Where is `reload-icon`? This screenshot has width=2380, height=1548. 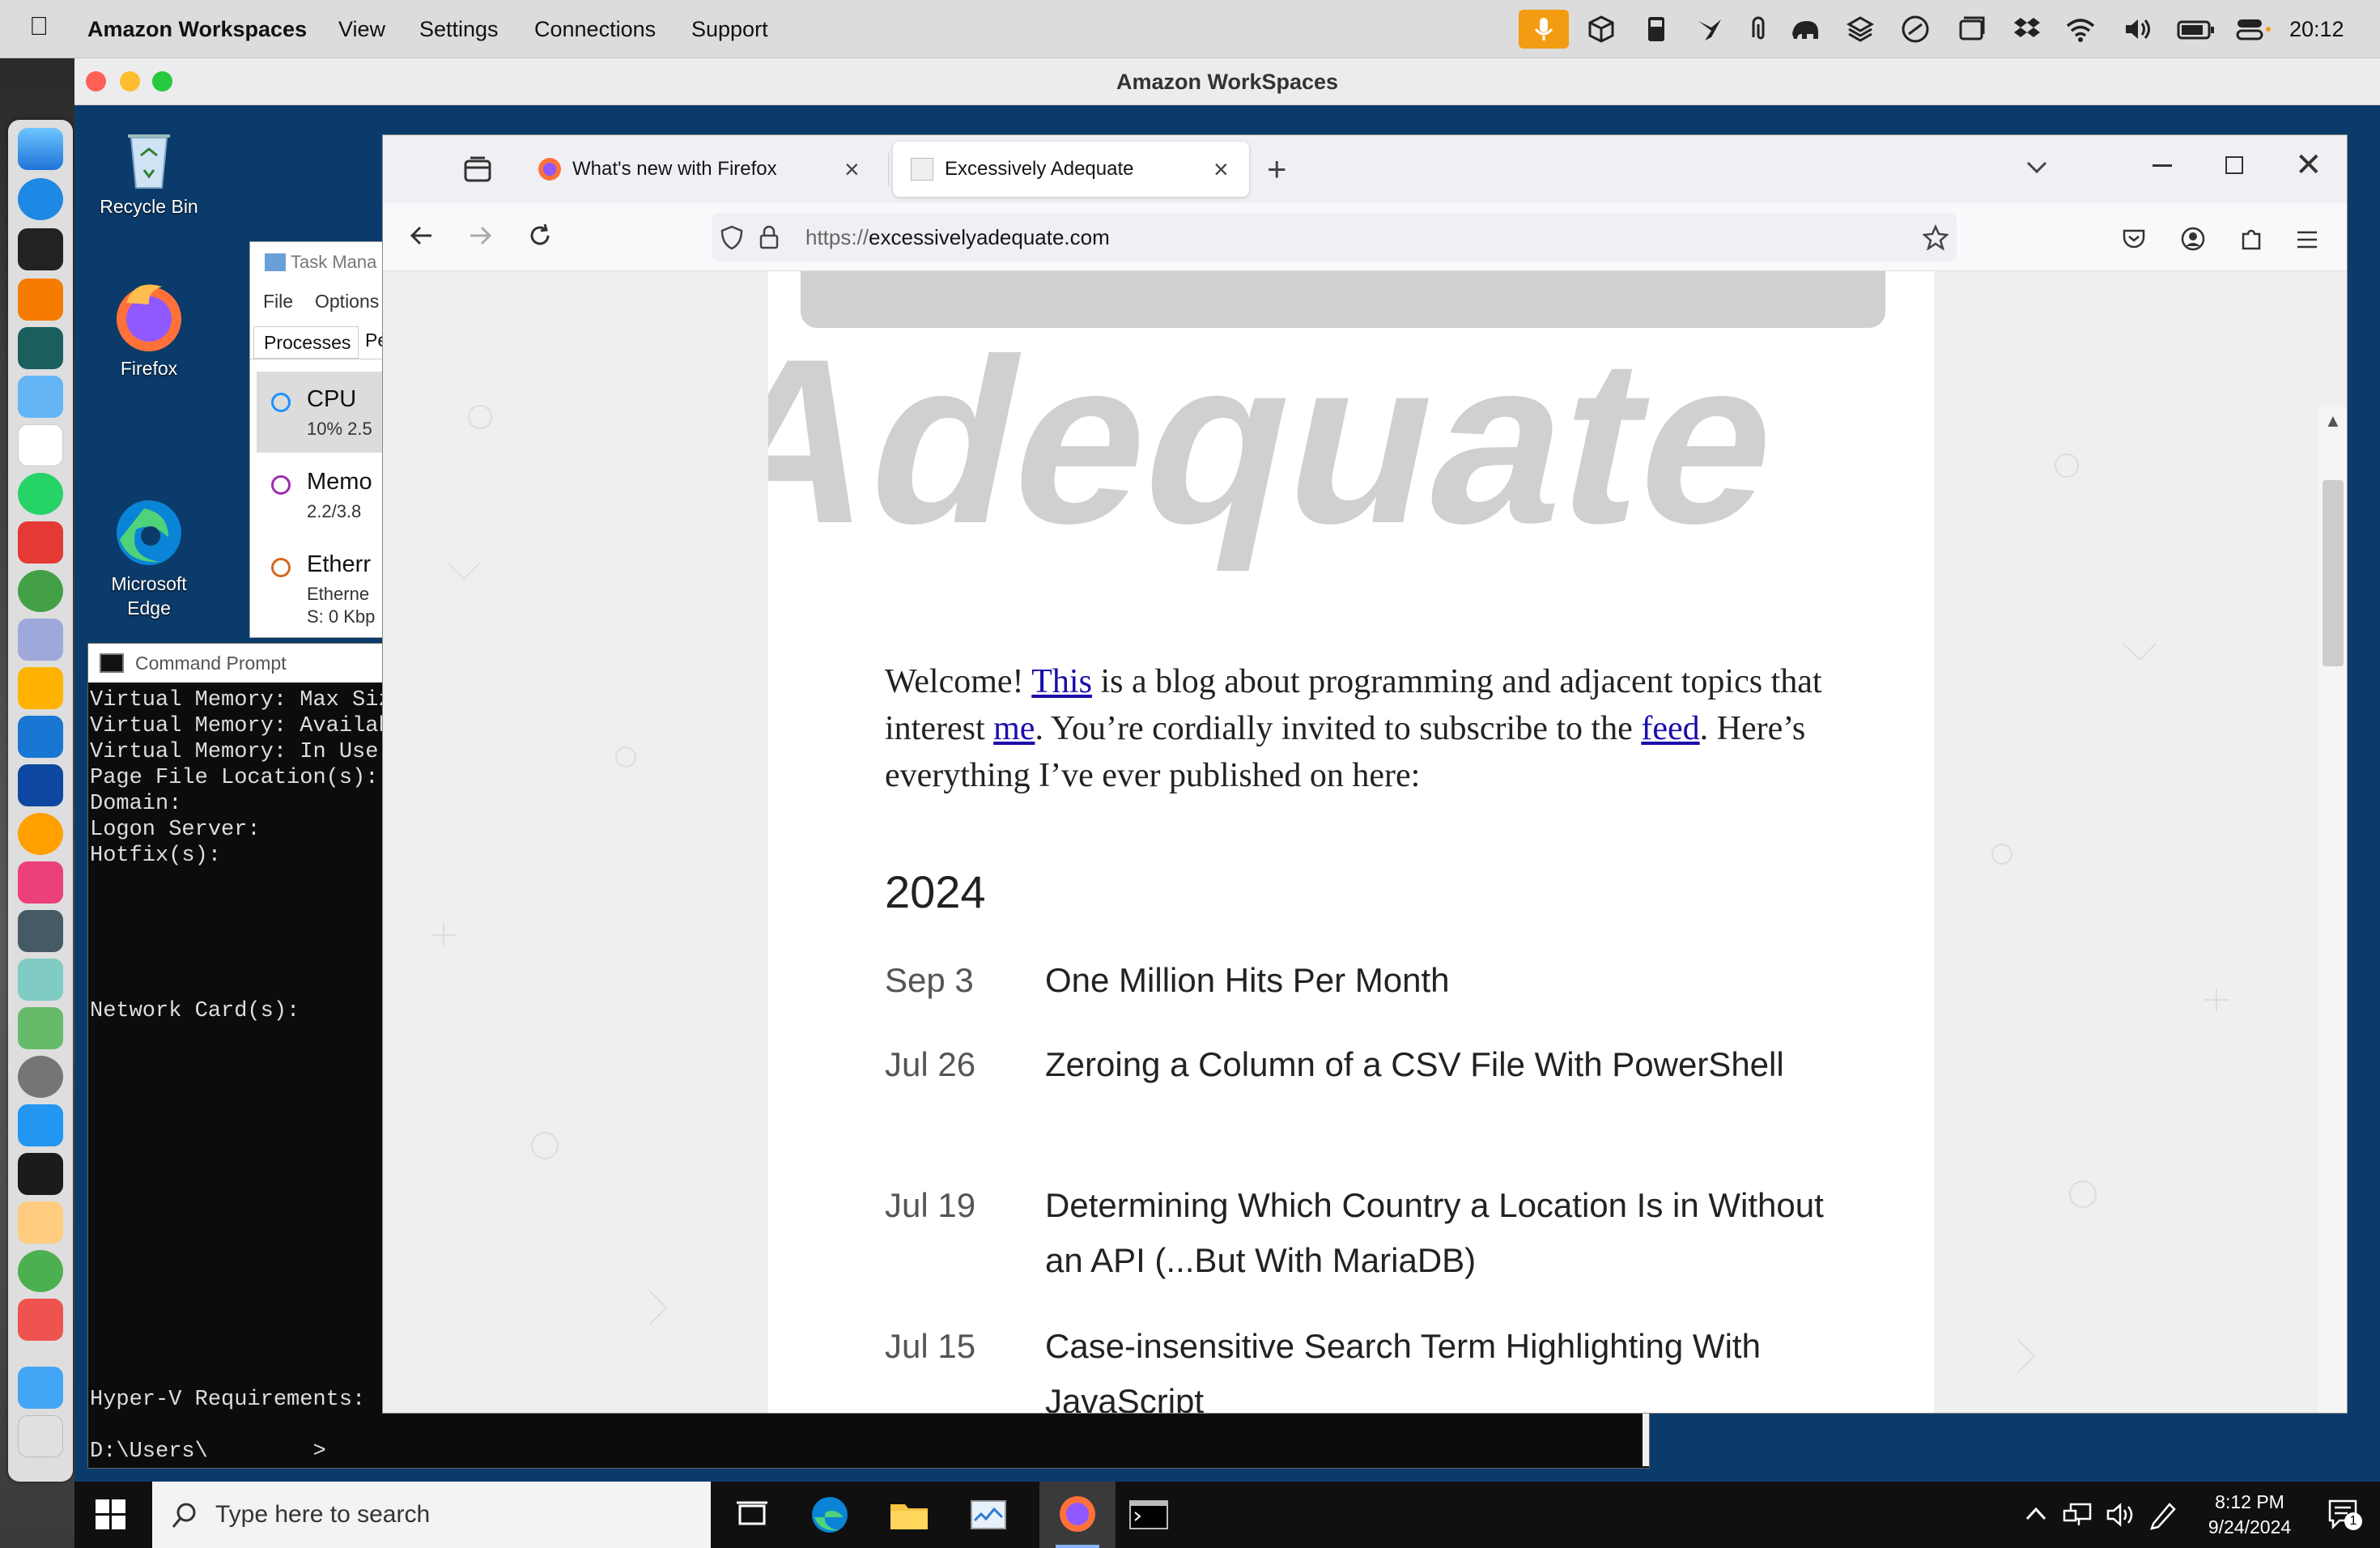 reload-icon is located at coordinates (540, 236).